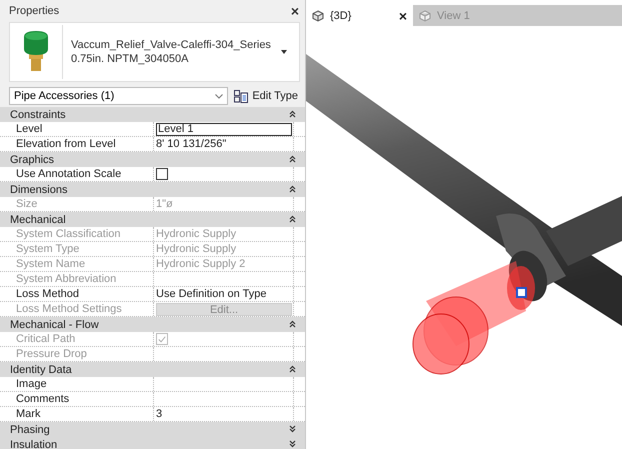 The width and height of the screenshot is (622, 449). Describe the element at coordinates (46, 339) in the screenshot. I see `property-label: Critical Path` at that location.